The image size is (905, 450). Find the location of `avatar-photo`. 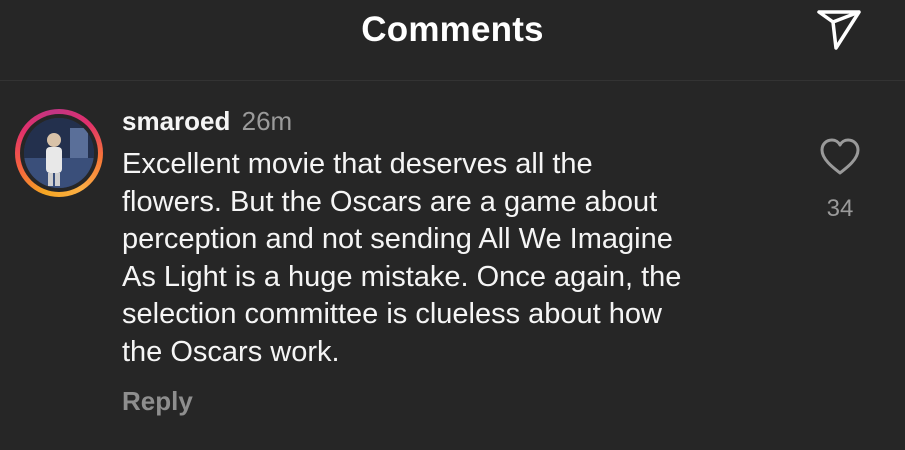

avatar-photo is located at coordinates (59, 153).